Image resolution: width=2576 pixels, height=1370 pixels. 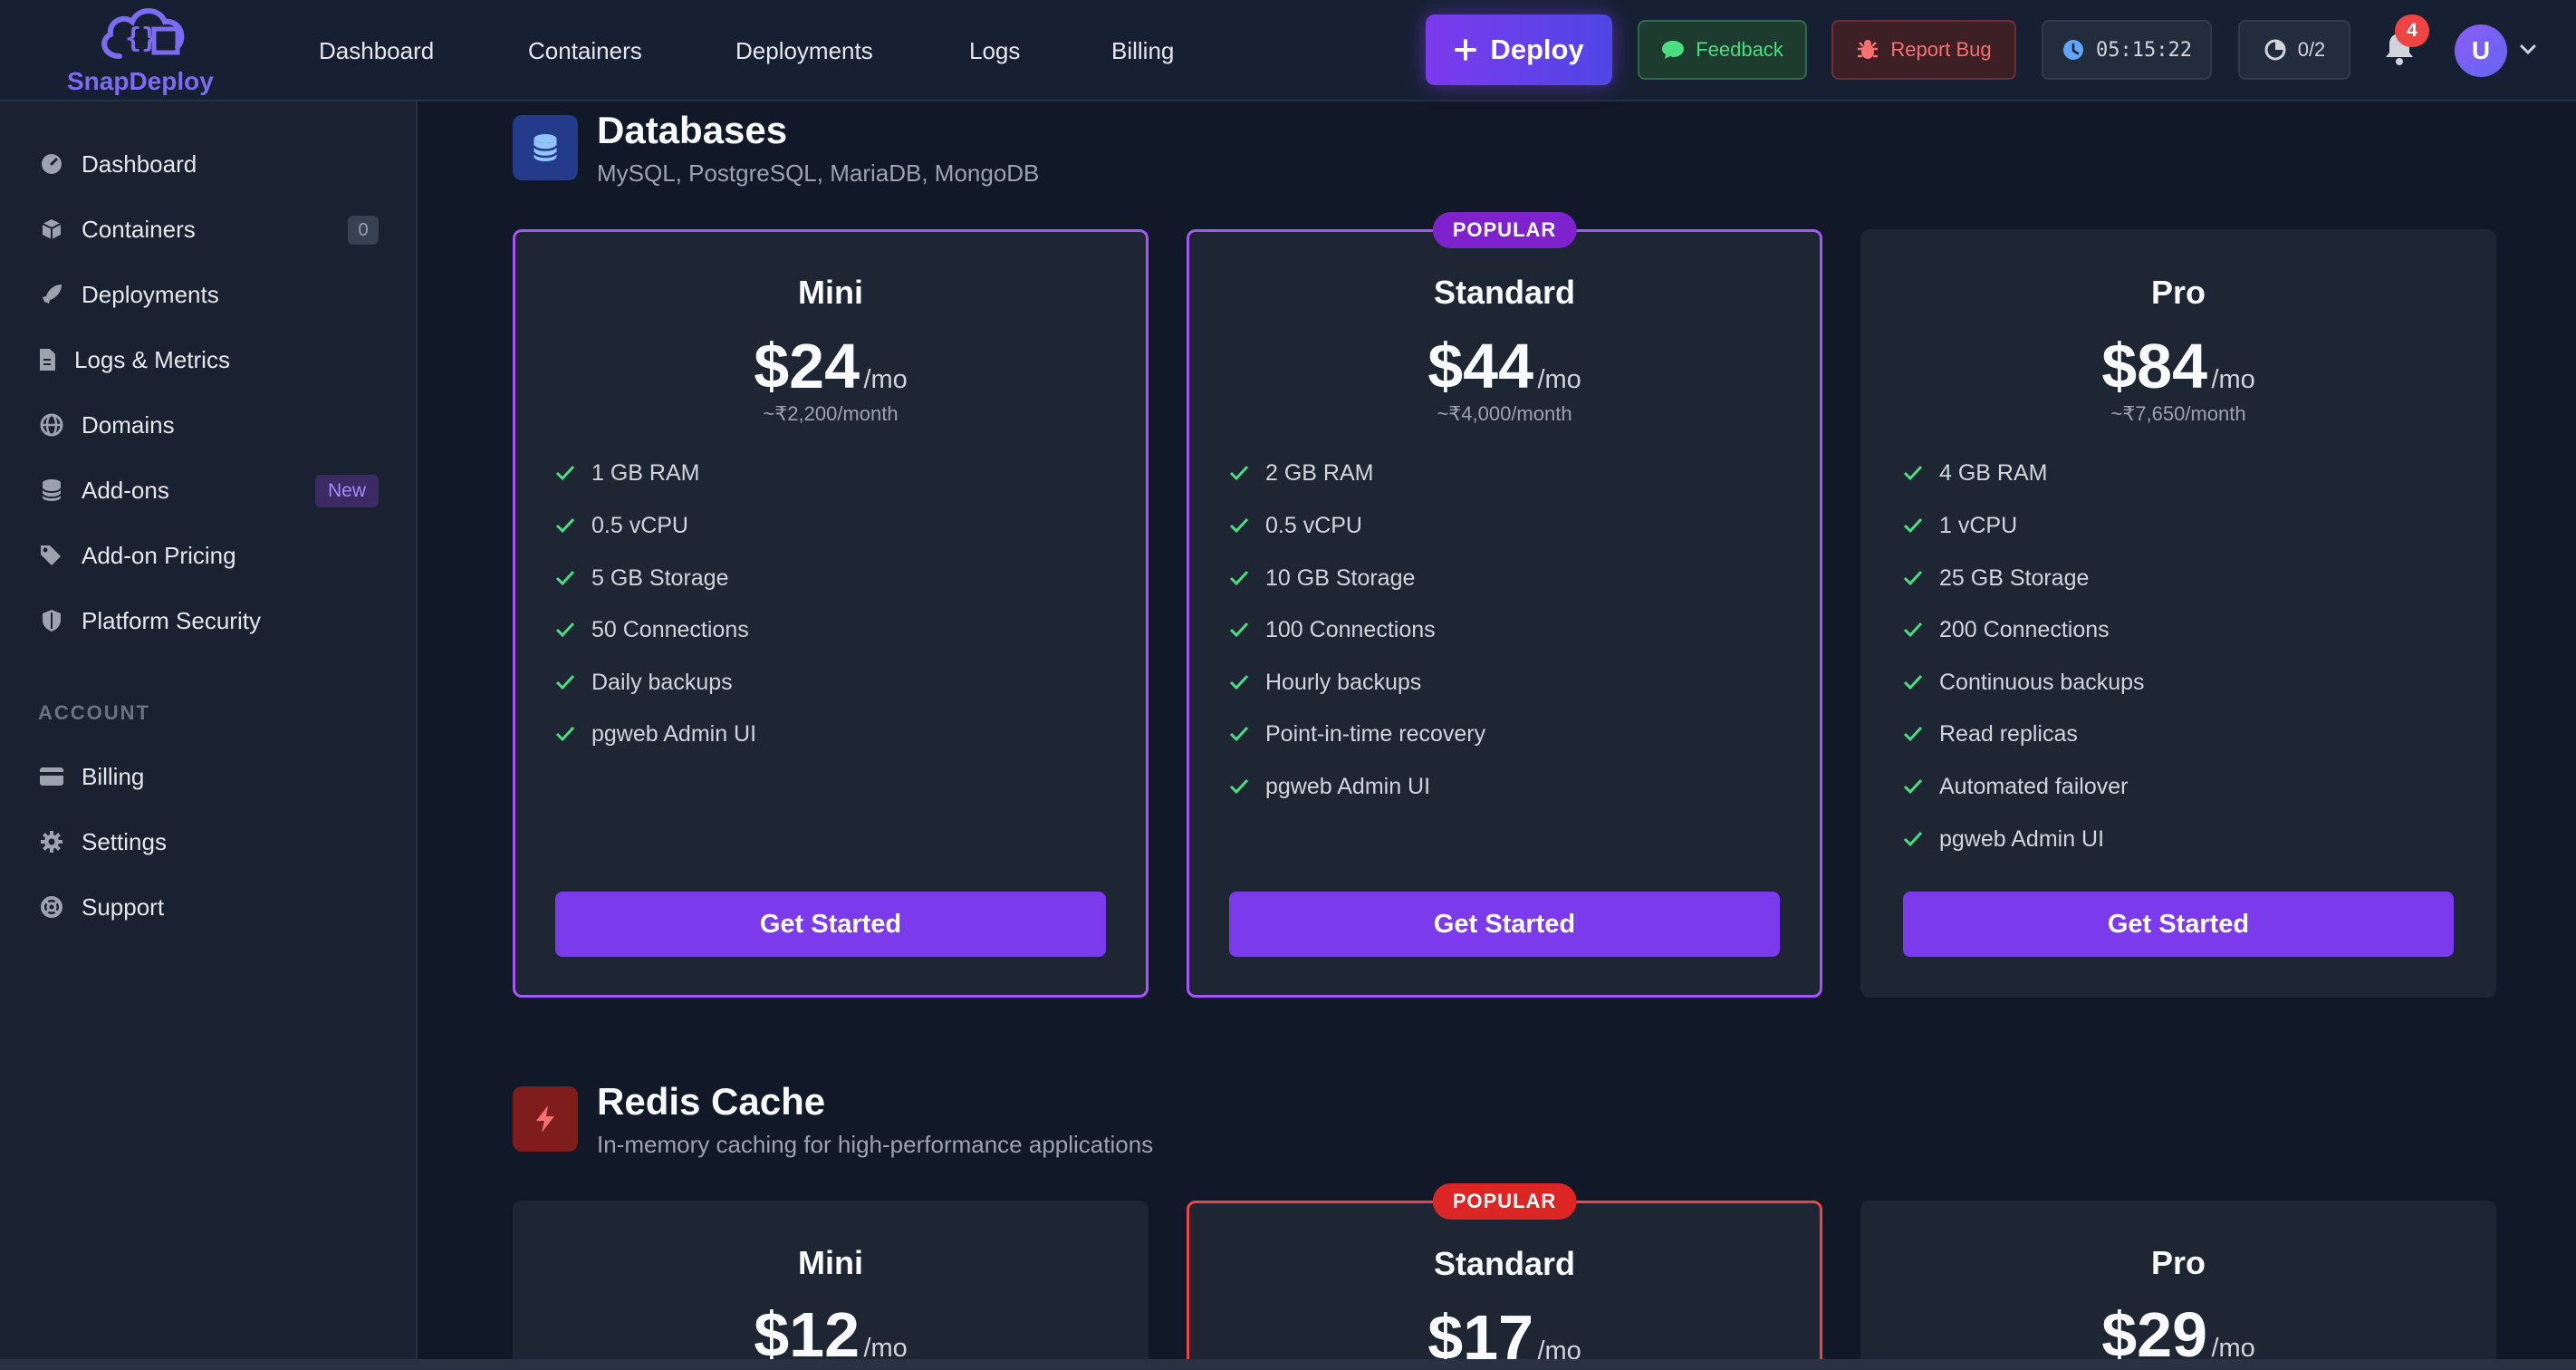 I want to click on gauge-icon, so click(x=52, y=164).